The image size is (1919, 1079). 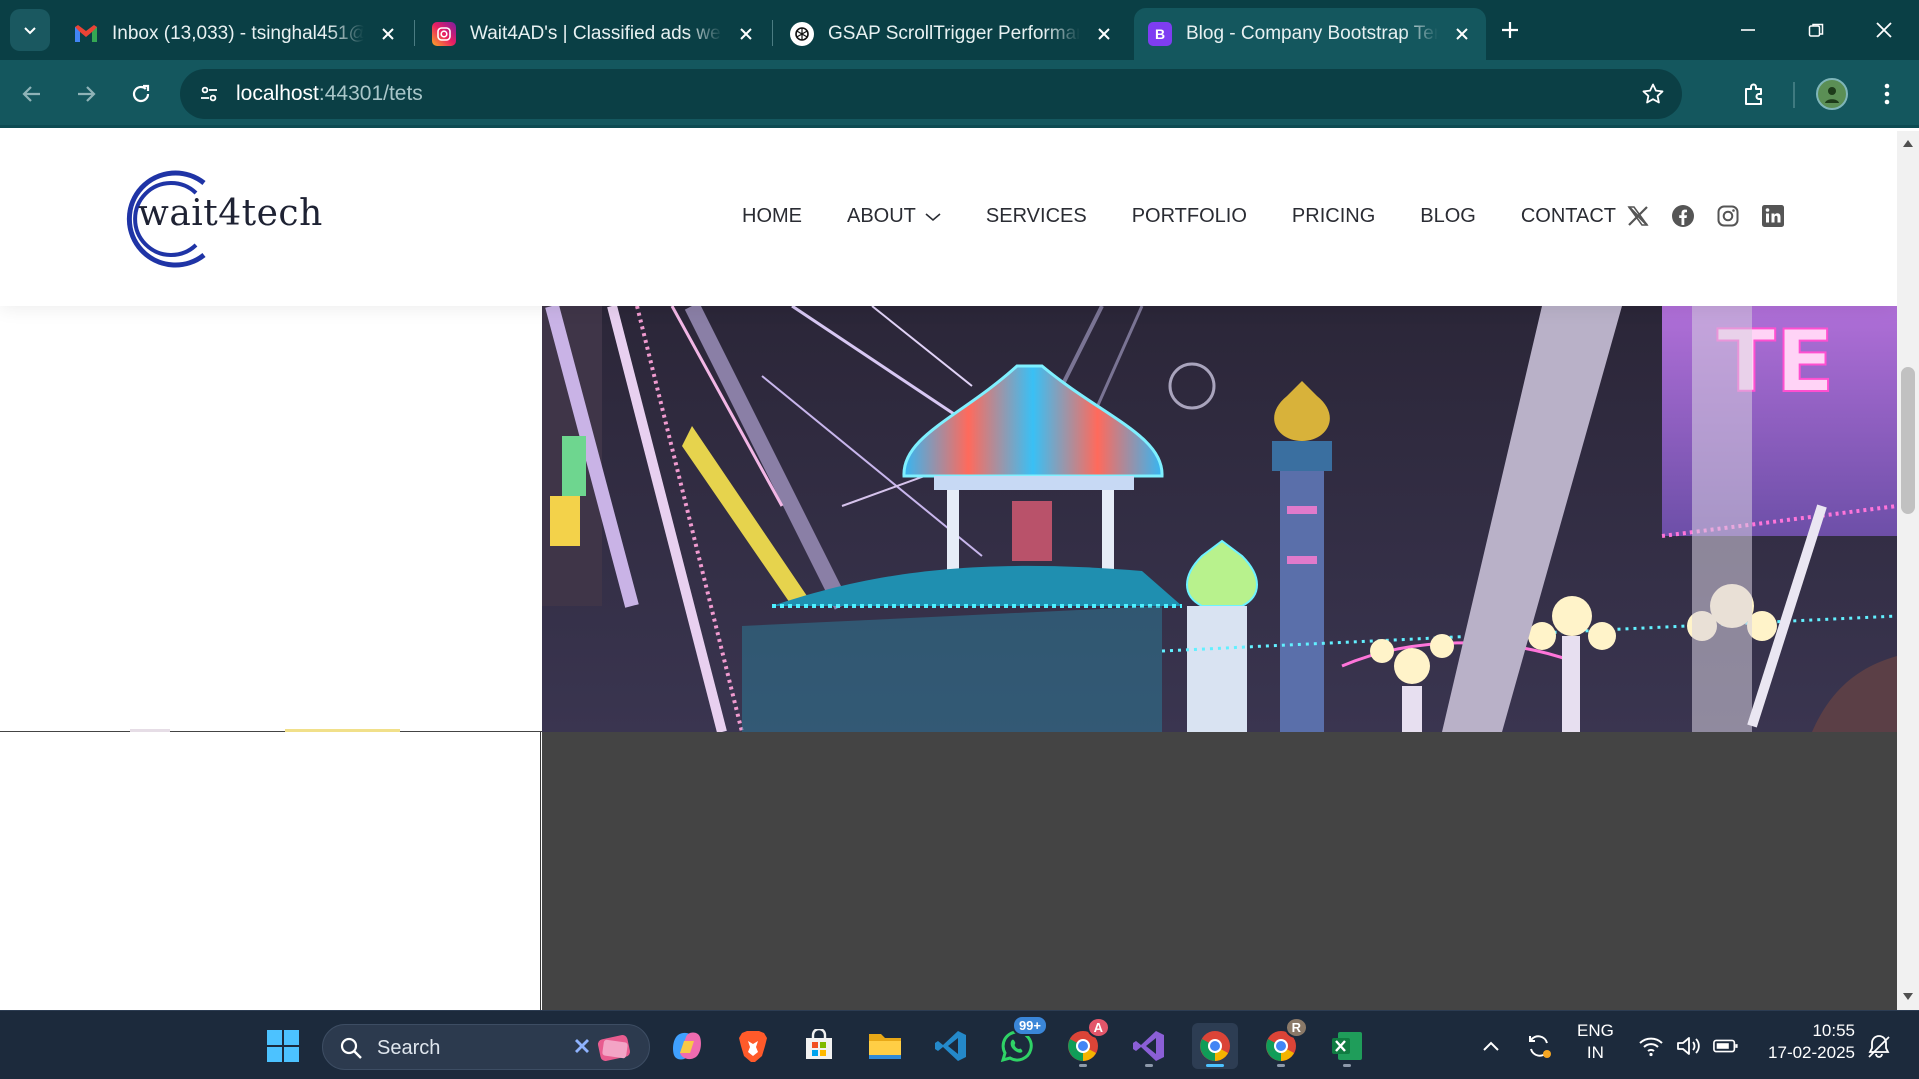 What do you see at coordinates (687, 1046) in the screenshot?
I see `copilot-app` at bounding box center [687, 1046].